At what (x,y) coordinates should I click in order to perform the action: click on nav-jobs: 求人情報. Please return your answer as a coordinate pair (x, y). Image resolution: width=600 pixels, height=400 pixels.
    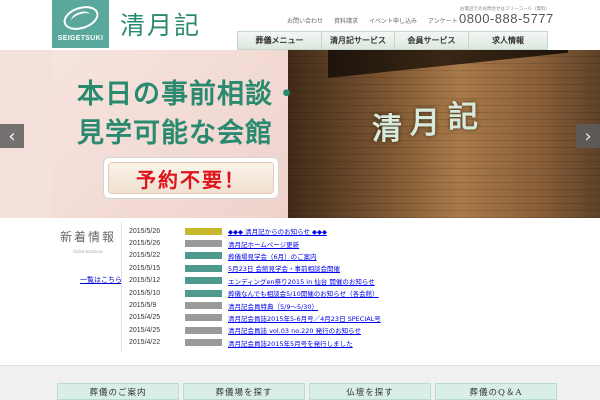
    Looking at the image, I should click on (508, 40).